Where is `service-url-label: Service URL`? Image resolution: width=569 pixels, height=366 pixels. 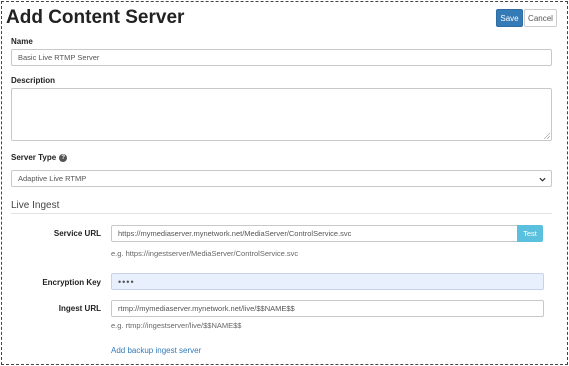 service-url-label: Service URL is located at coordinates (77, 233).